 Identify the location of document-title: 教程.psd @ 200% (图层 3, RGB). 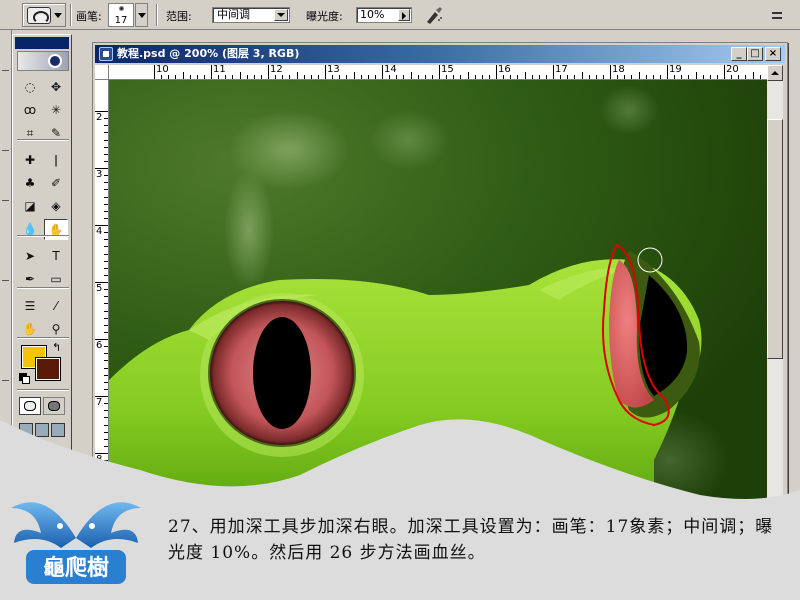
(208, 53).